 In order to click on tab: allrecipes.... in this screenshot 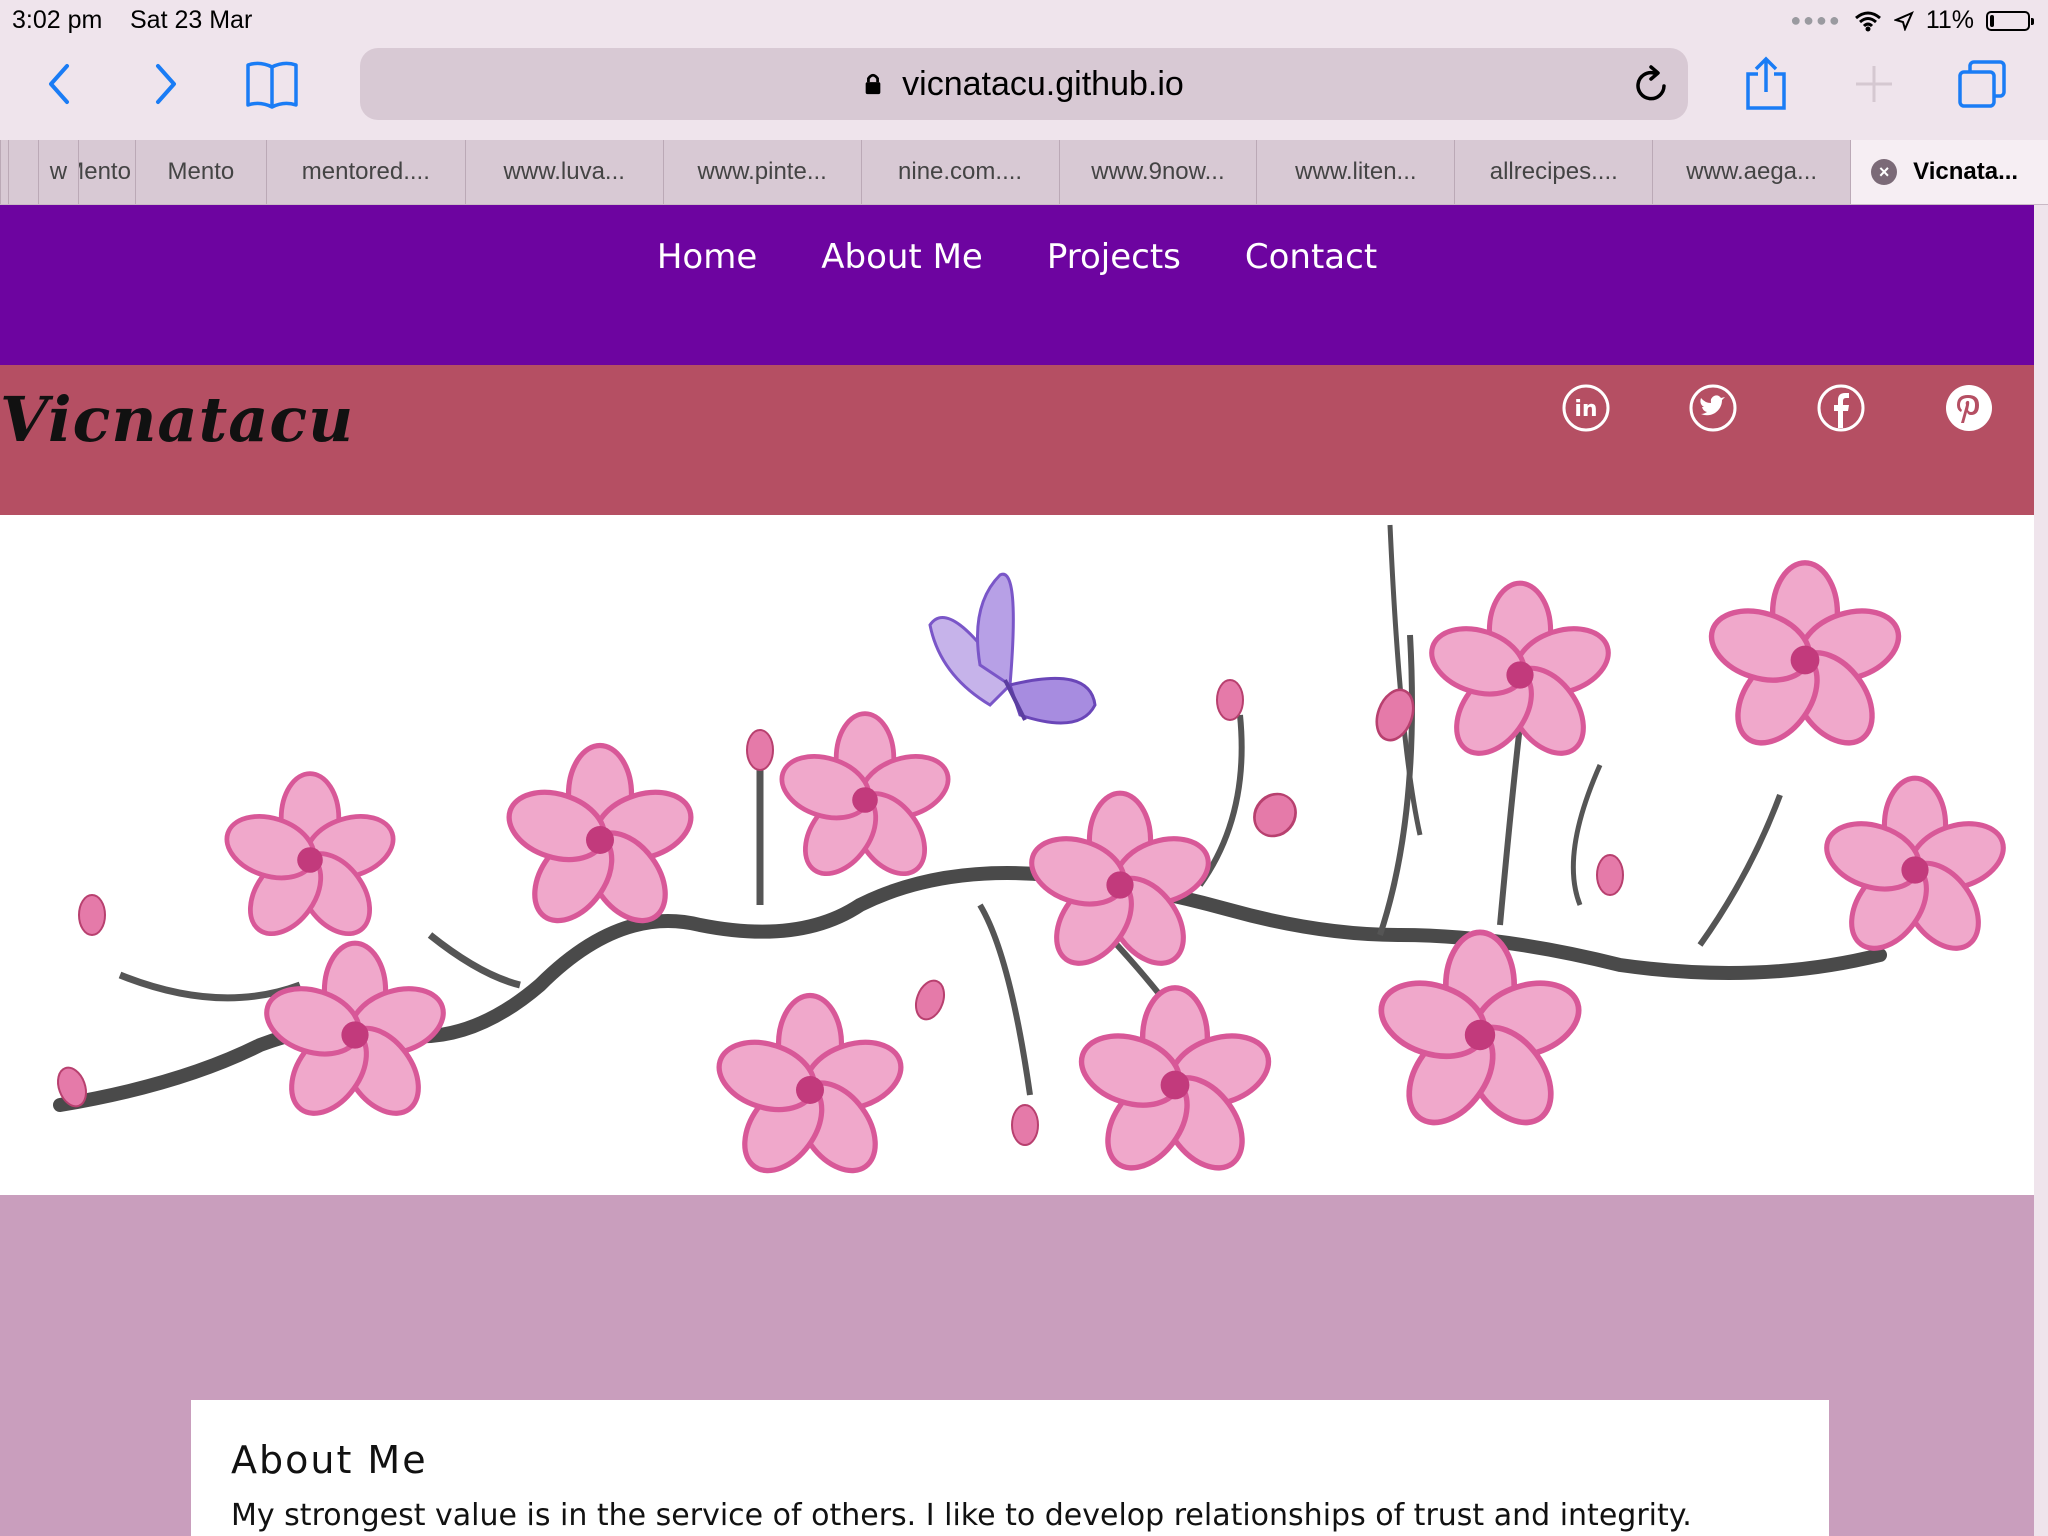, I will do `click(1553, 172)`.